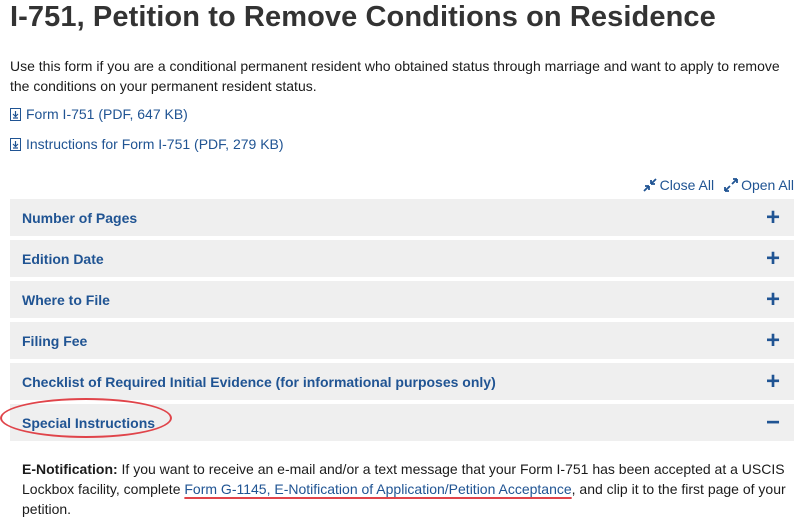  What do you see at coordinates (731, 185) in the screenshot?
I see `expand-icon` at bounding box center [731, 185].